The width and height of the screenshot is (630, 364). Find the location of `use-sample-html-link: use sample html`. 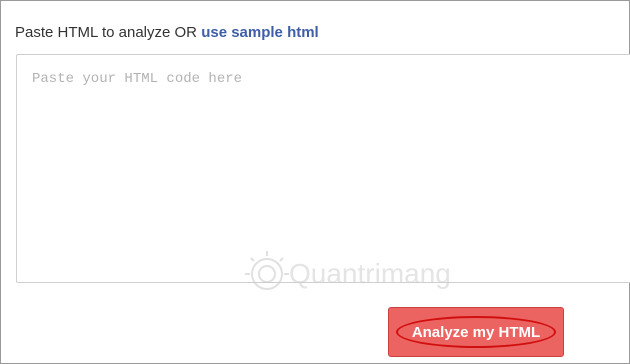

use-sample-html-link: use sample html is located at coordinates (260, 32).